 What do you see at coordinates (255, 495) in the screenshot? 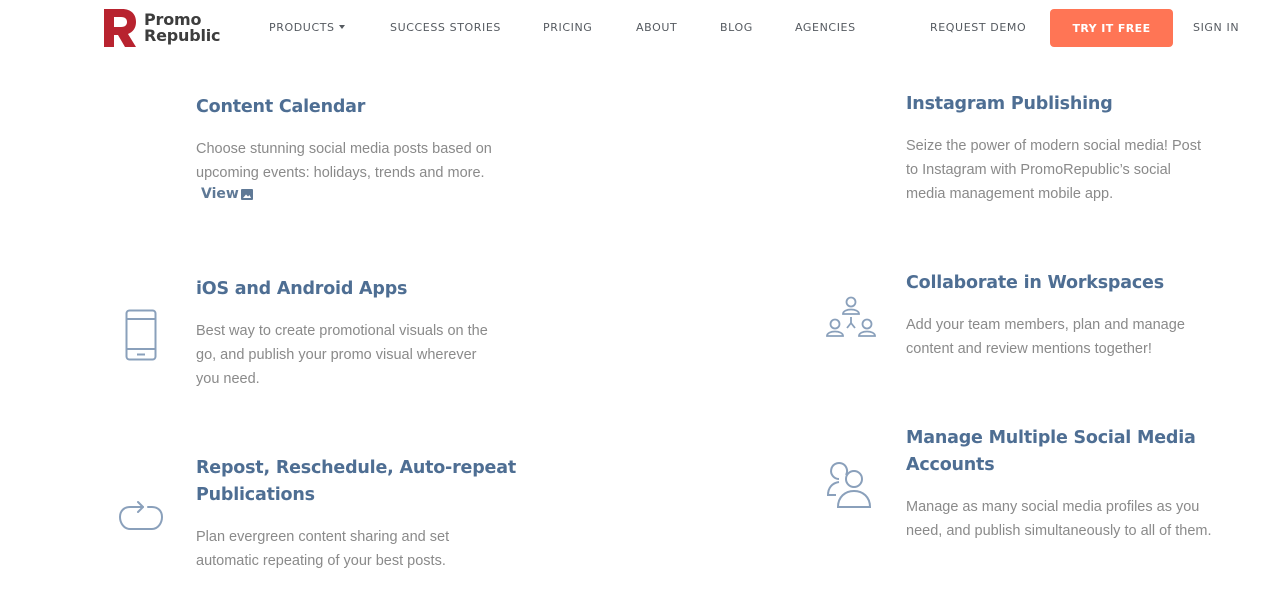
I see `title-line: Publications` at bounding box center [255, 495].